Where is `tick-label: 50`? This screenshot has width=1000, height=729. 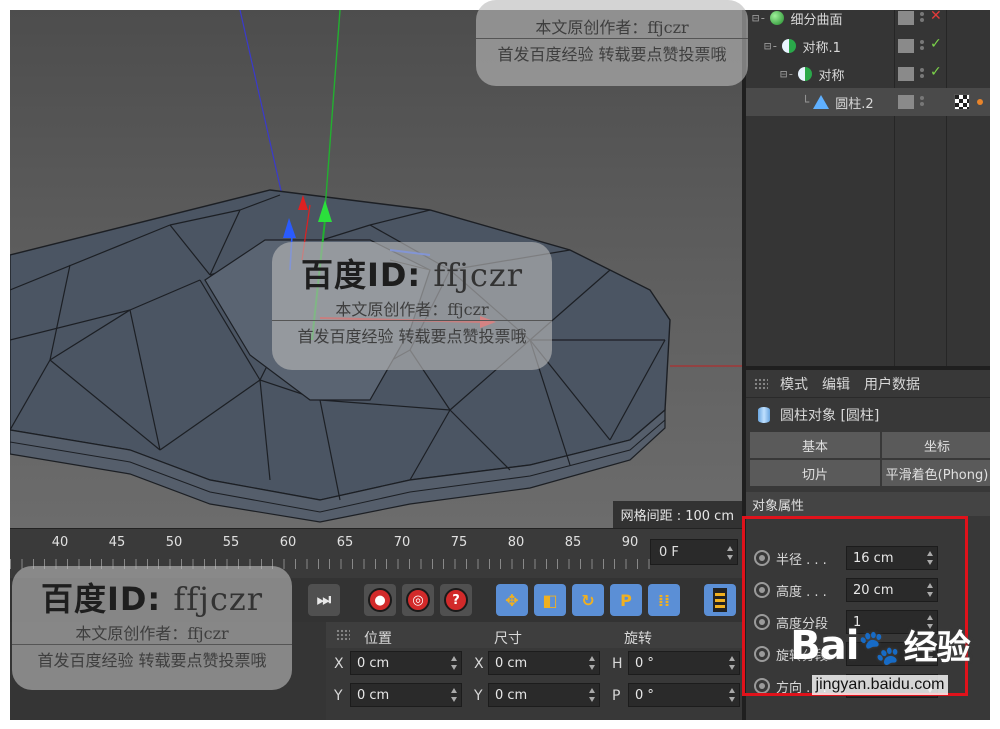 tick-label: 50 is located at coordinates (174, 542).